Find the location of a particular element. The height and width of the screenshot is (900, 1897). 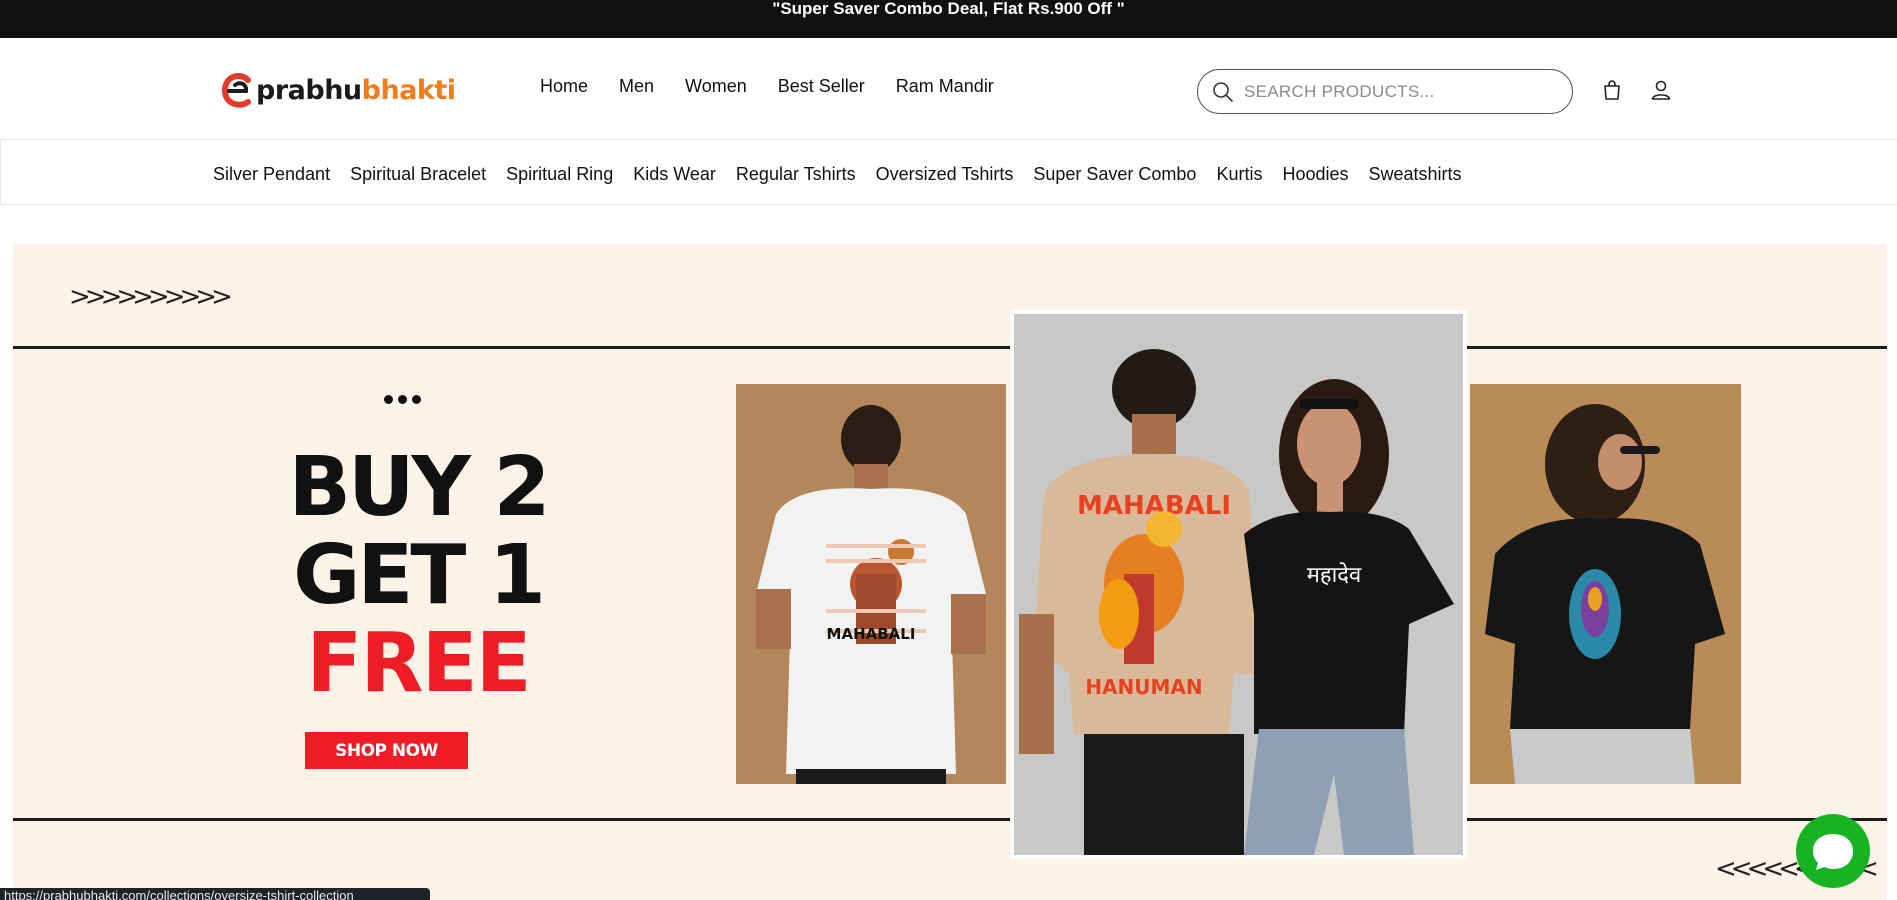

category-kurtis: Kurtis is located at coordinates (1239, 174).